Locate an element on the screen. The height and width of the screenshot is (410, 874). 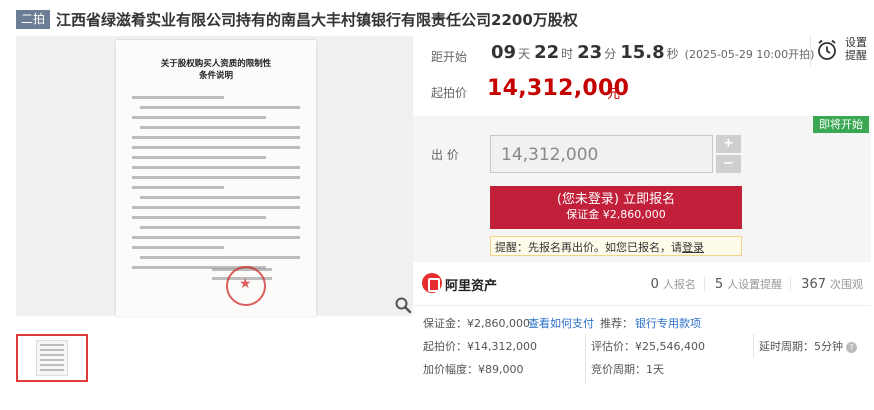
view-count: 367 is located at coordinates (813, 284).